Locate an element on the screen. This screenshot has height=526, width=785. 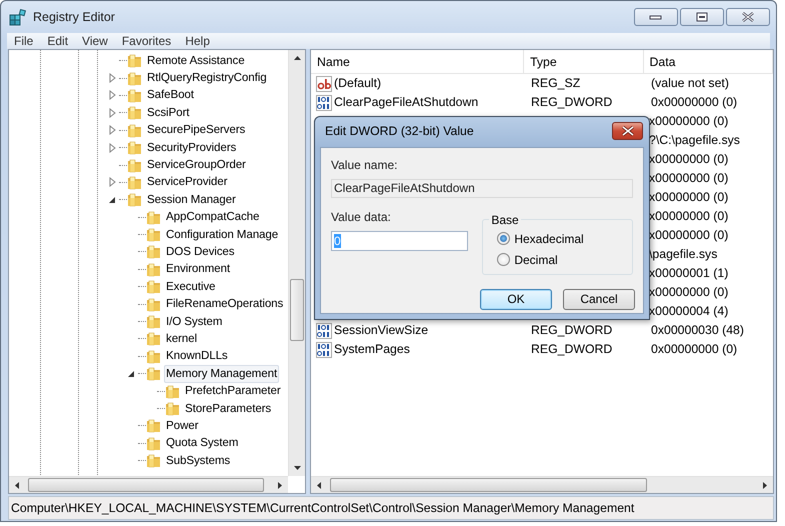
menu-item: Edit is located at coordinates (58, 41).